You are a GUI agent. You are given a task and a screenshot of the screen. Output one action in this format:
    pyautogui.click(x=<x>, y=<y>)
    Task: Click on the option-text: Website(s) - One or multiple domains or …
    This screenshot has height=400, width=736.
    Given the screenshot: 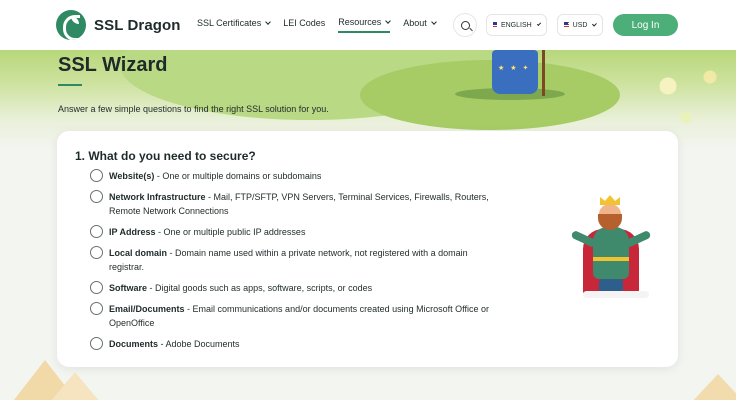 What is the action you would take?
    pyautogui.click(x=309, y=176)
    